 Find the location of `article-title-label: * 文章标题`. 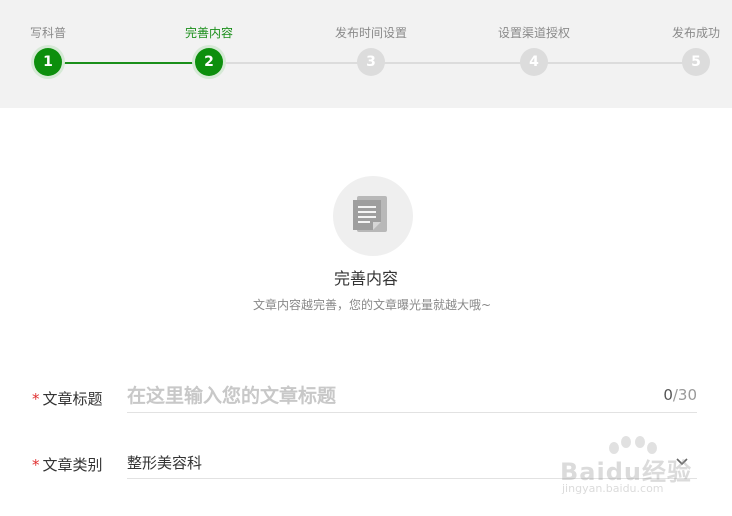

article-title-label: * 文章标题 is located at coordinates (67, 398).